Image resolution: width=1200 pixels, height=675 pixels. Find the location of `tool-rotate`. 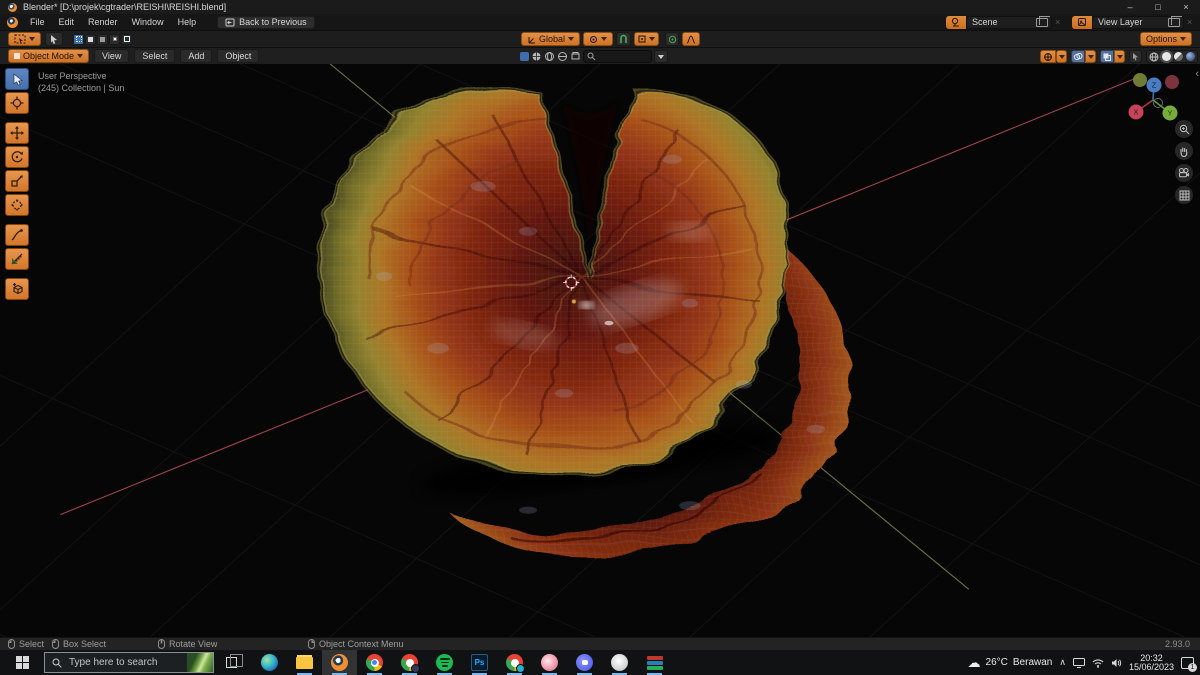

tool-rotate is located at coordinates (17, 157).